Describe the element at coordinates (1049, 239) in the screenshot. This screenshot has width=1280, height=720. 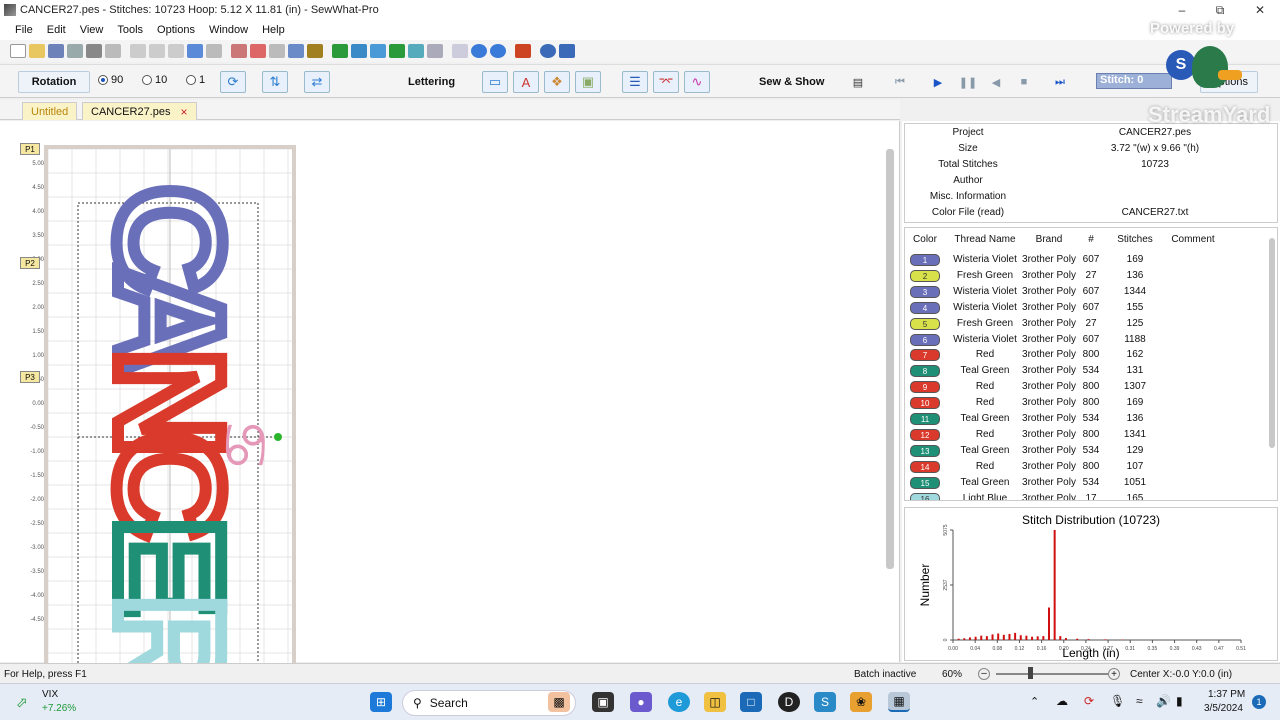
I see `column-header: Brand` at that location.